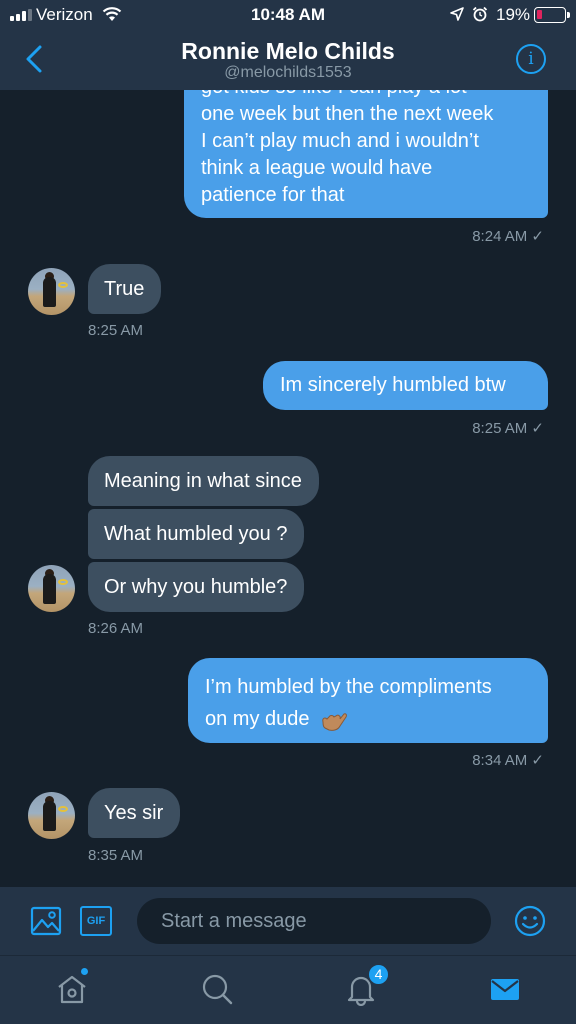  What do you see at coordinates (508, 236) in the screenshot?
I see `message-timestamp: 8:24 AM ✓` at bounding box center [508, 236].